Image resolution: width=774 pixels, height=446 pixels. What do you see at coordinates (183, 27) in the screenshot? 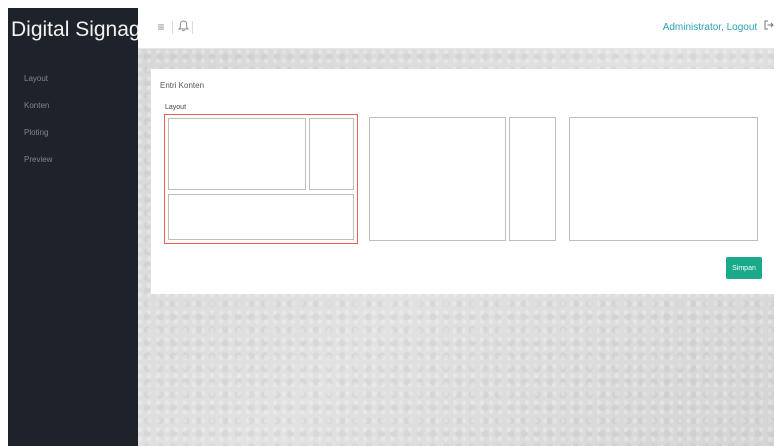
I see `bell-icon` at bounding box center [183, 27].